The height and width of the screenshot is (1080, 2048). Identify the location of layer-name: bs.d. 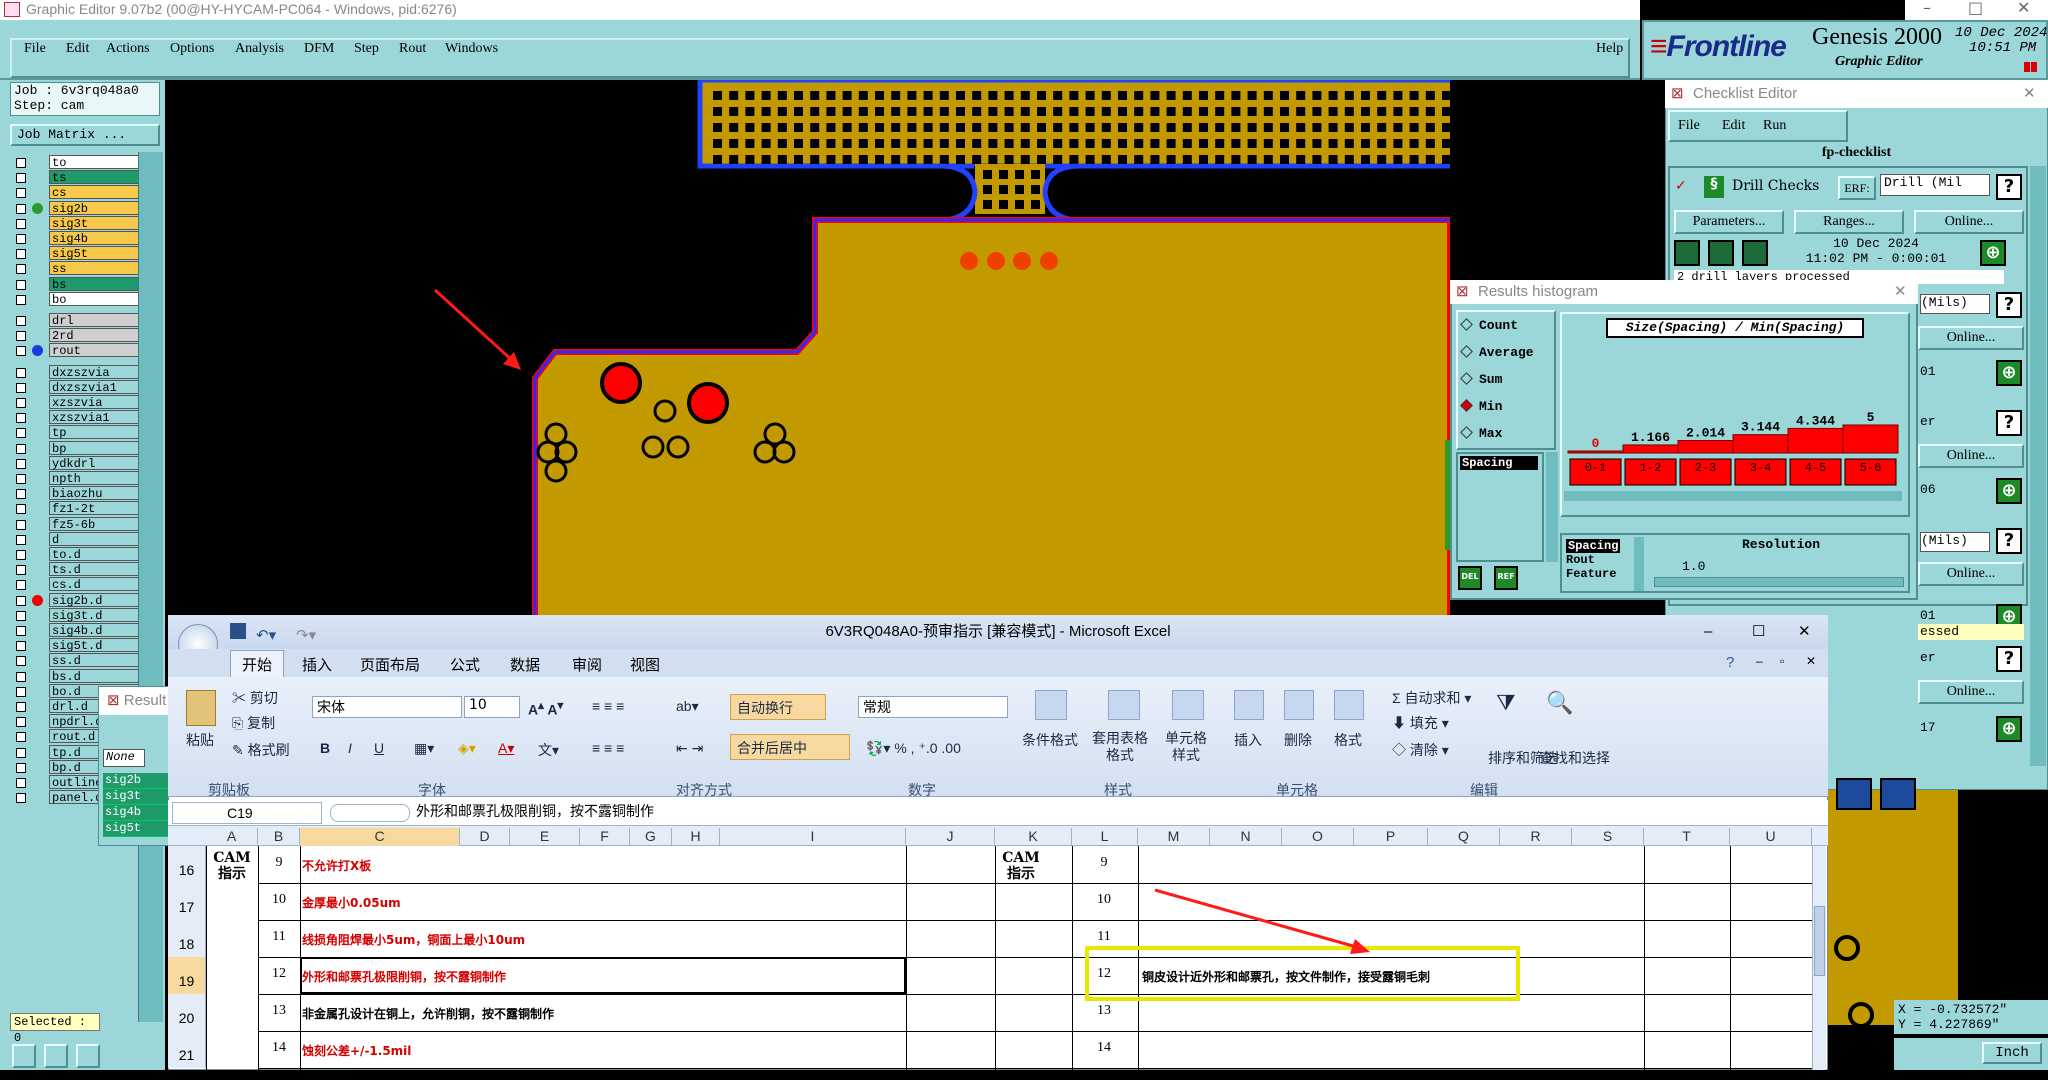
(95, 676).